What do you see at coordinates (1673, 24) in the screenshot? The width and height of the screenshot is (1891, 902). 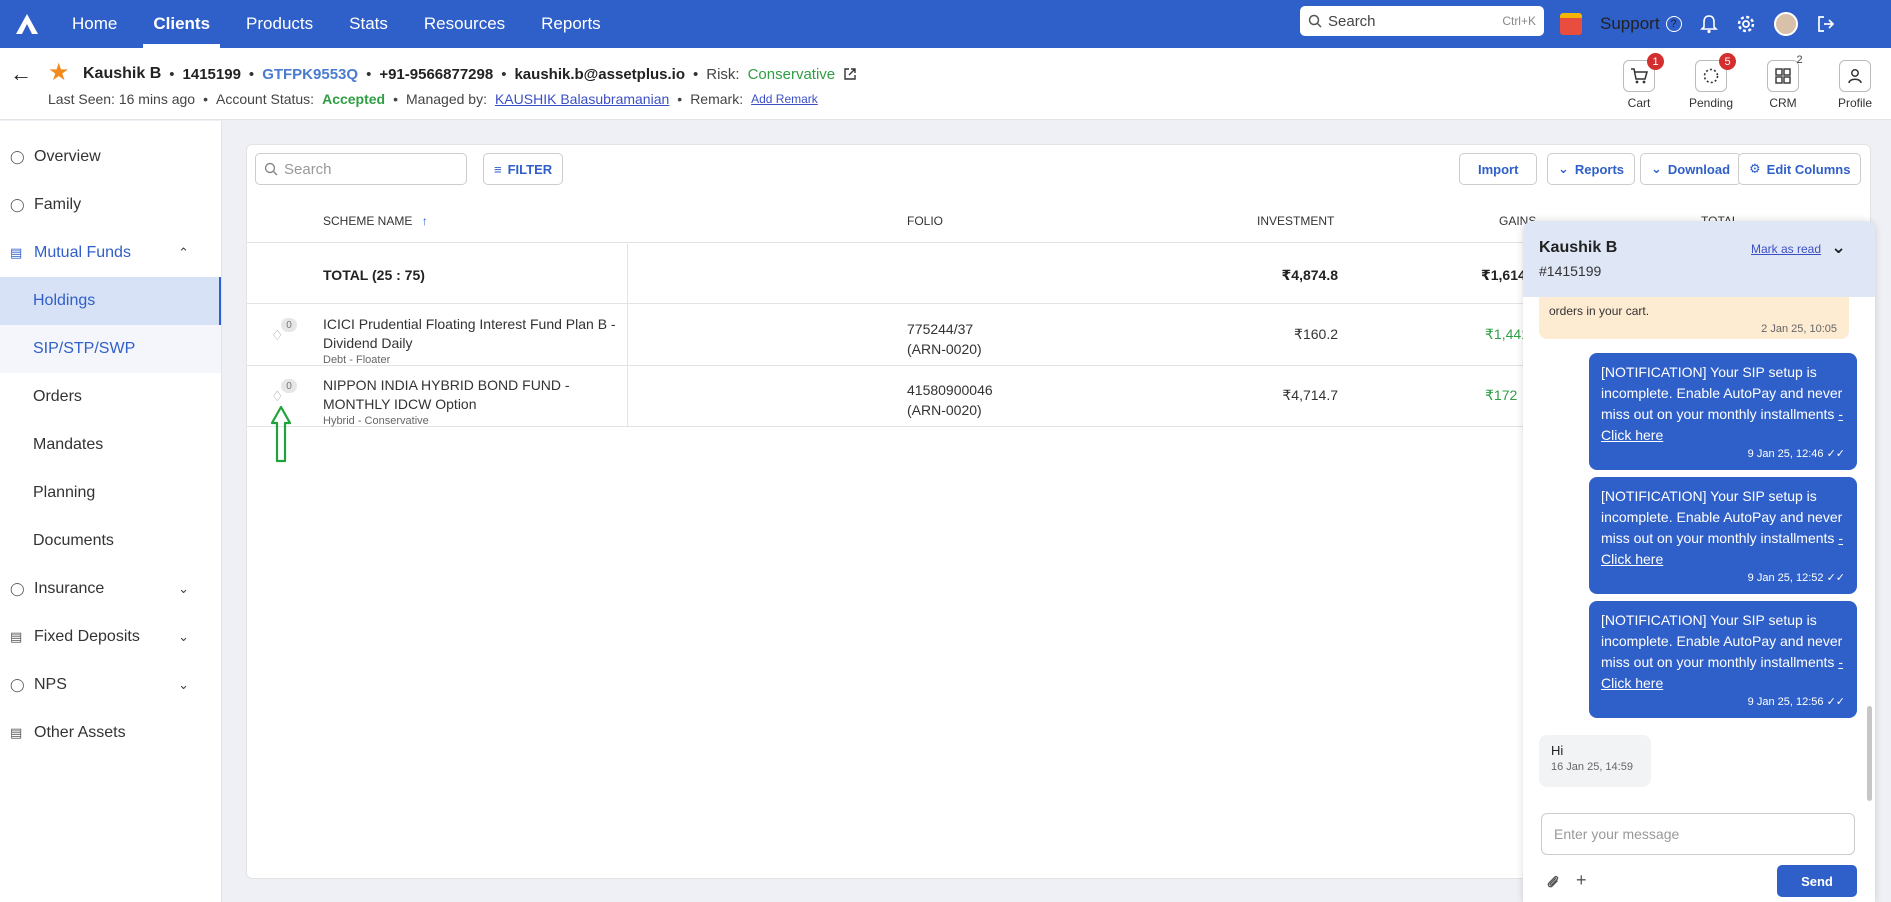 I see `help-icon: ?` at bounding box center [1673, 24].